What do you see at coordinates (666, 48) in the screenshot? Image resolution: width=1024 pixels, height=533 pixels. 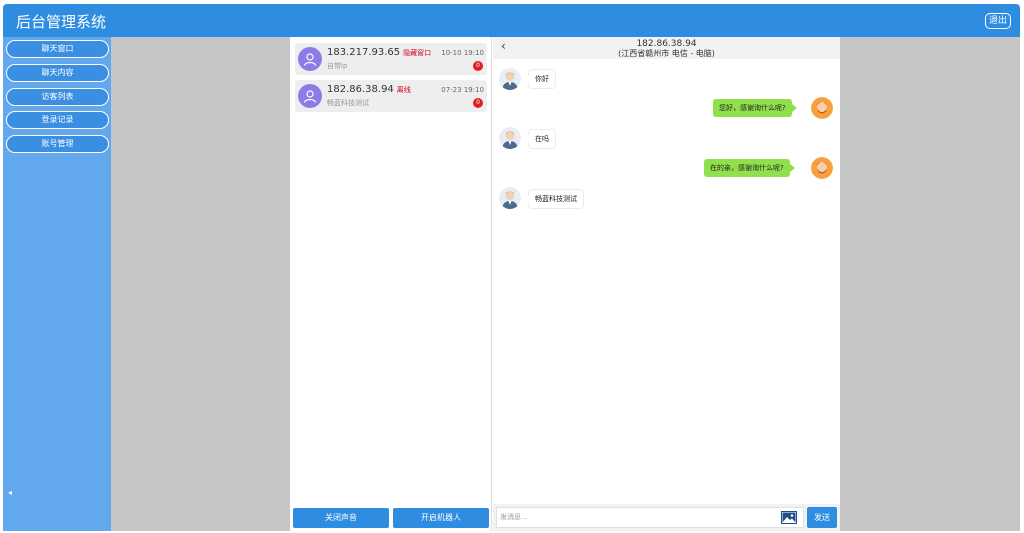 I see `chat-header: ‹ 182.86.38.94 (江西省赣州市 电信 - 电脑)` at bounding box center [666, 48].